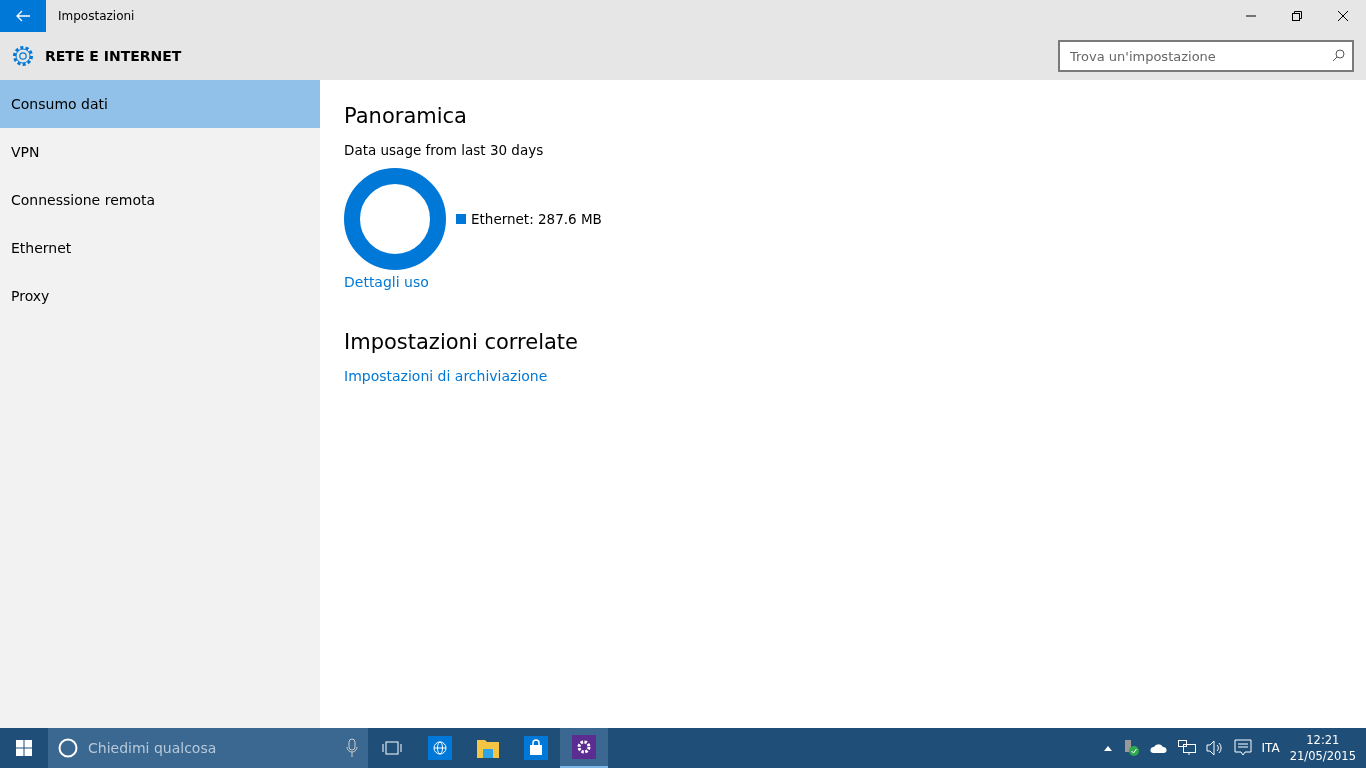 Image resolution: width=1366 pixels, height=768 pixels. What do you see at coordinates (1242, 748) in the screenshot?
I see `message-icon` at bounding box center [1242, 748].